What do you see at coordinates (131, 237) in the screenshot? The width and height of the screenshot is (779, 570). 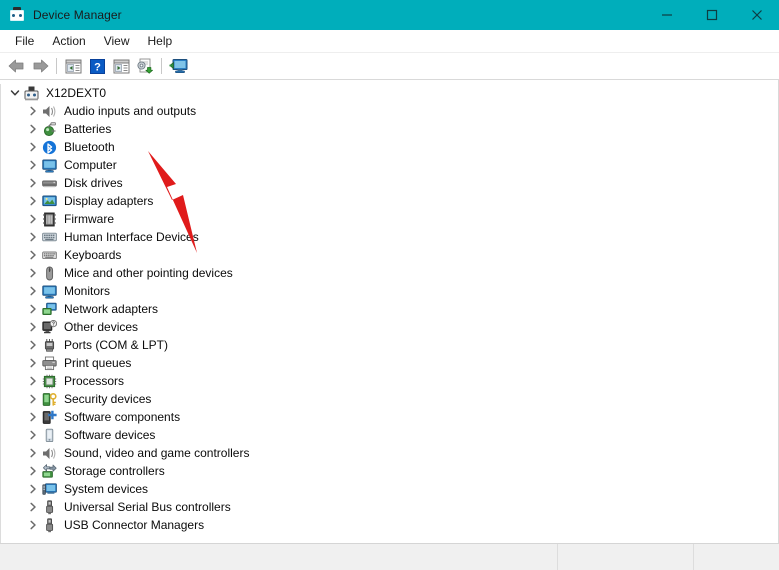 I see `tree-item-label: Human Interface Devices` at bounding box center [131, 237].